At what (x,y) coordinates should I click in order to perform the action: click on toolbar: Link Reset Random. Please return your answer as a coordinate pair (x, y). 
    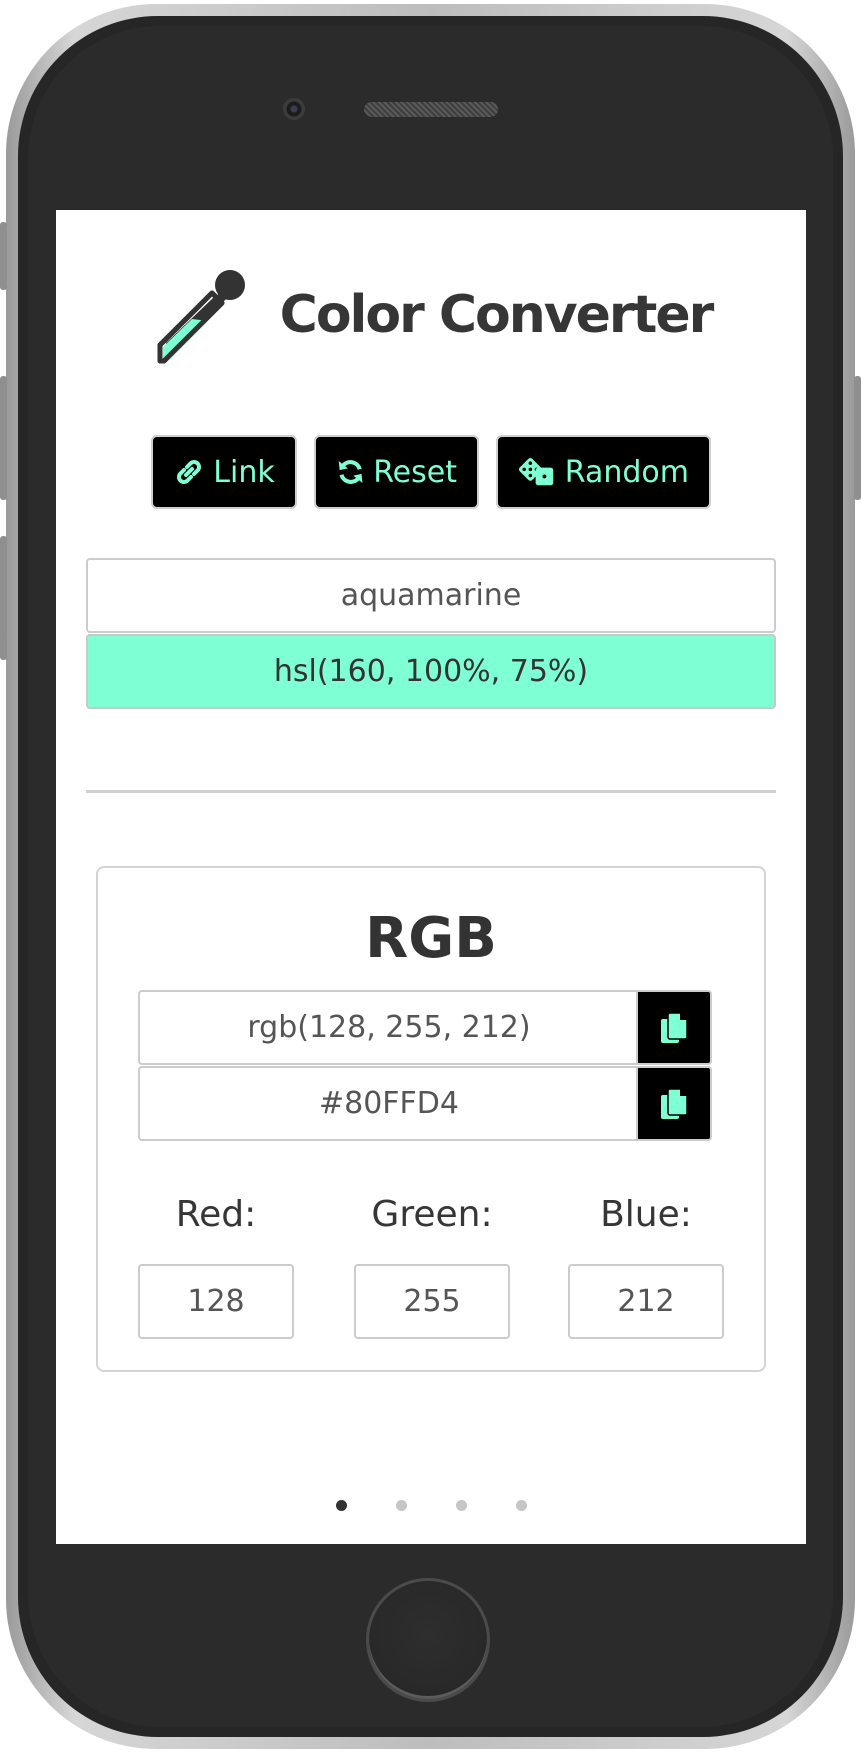
    Looking at the image, I should click on (431, 472).